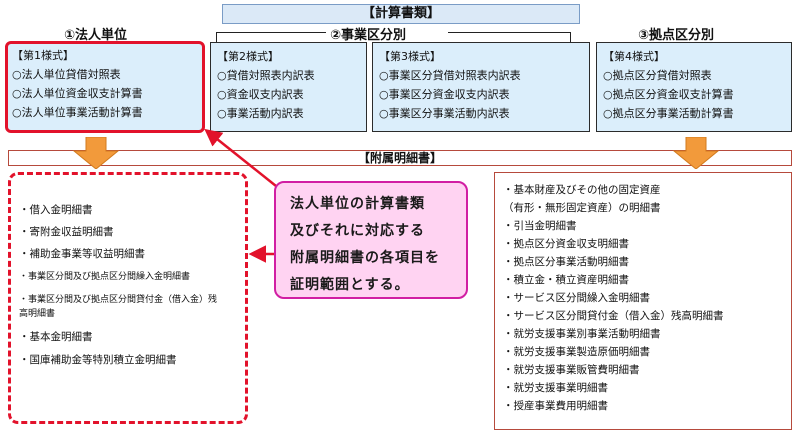 The image size is (800, 436). I want to click on callout-line: 附属明細書の各項目を, so click(365, 258).